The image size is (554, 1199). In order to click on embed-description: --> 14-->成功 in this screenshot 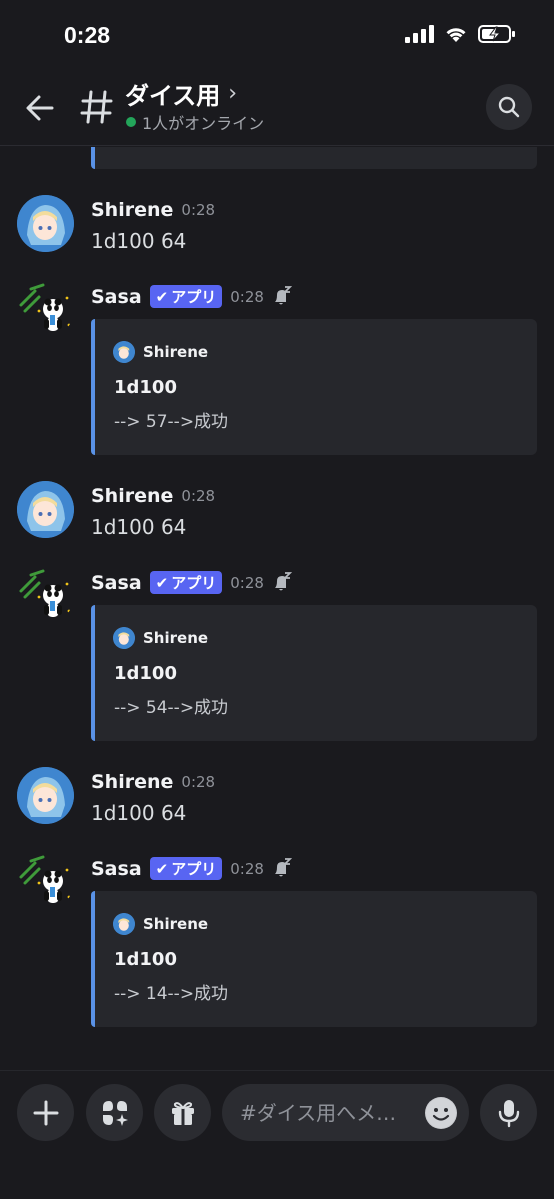, I will do `click(171, 994)`.